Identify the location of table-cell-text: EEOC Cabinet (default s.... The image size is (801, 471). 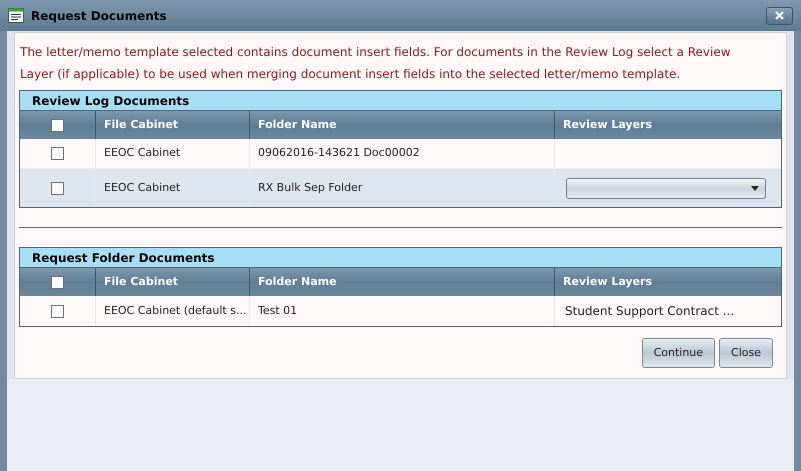
(175, 310).